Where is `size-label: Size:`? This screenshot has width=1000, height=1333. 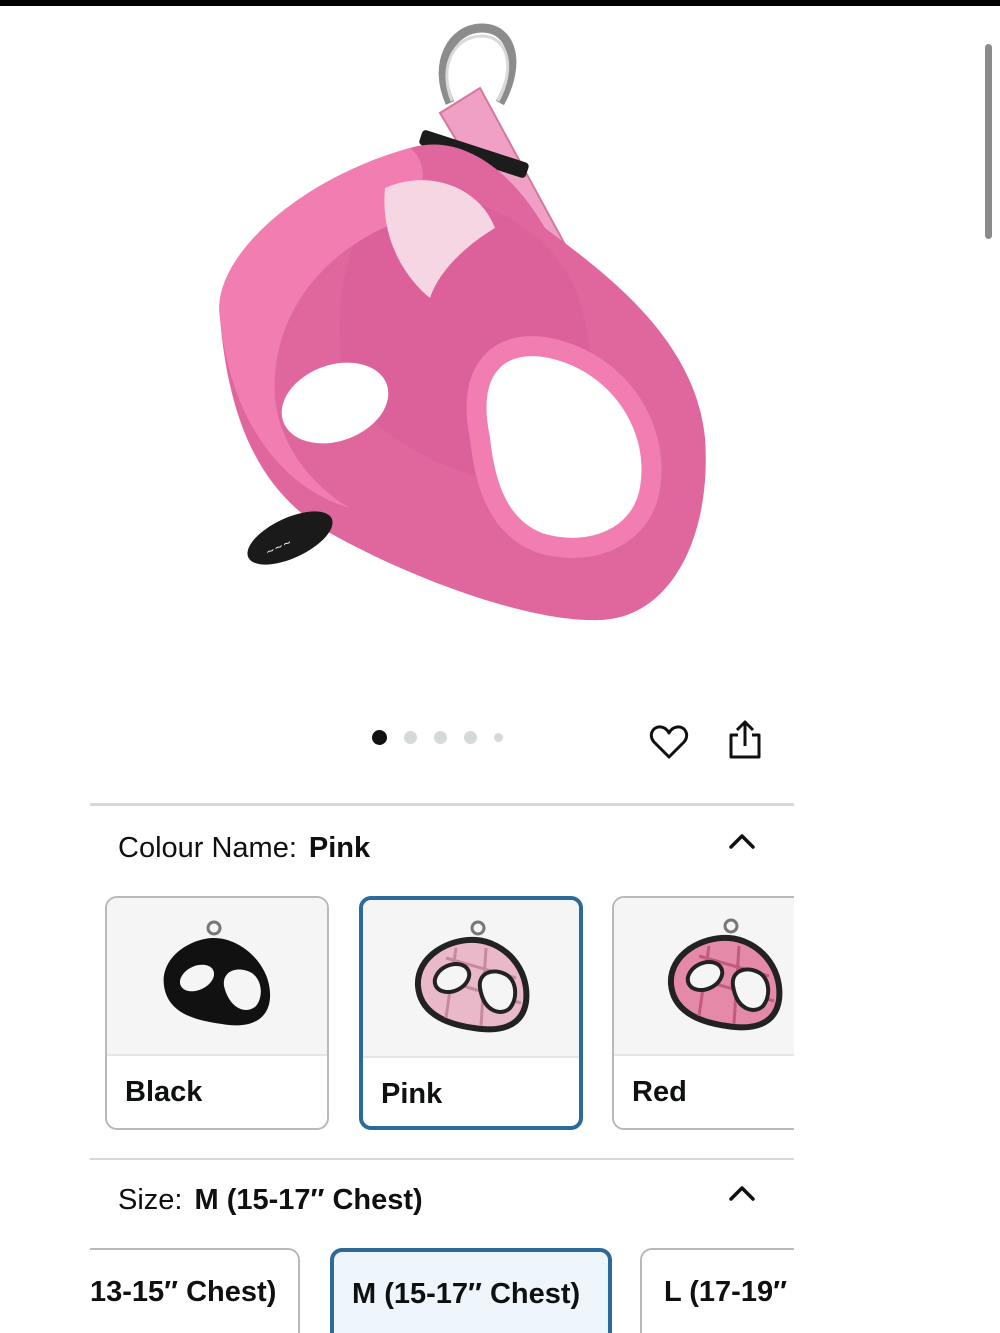 size-label: Size: is located at coordinates (150, 1200).